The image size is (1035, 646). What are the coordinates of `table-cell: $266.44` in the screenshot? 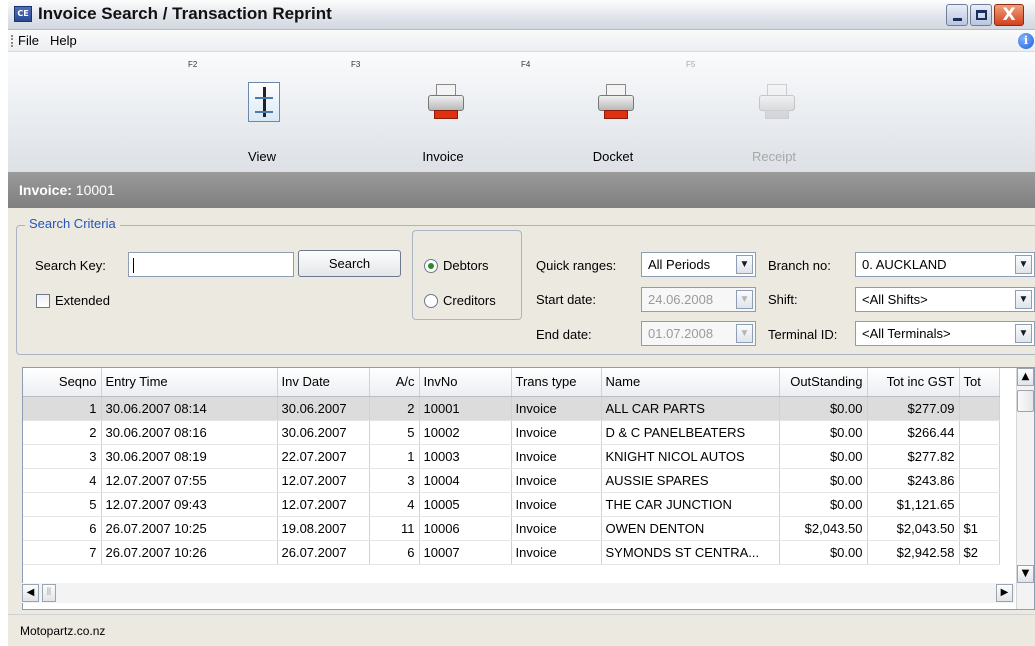 It's located at (913, 432).